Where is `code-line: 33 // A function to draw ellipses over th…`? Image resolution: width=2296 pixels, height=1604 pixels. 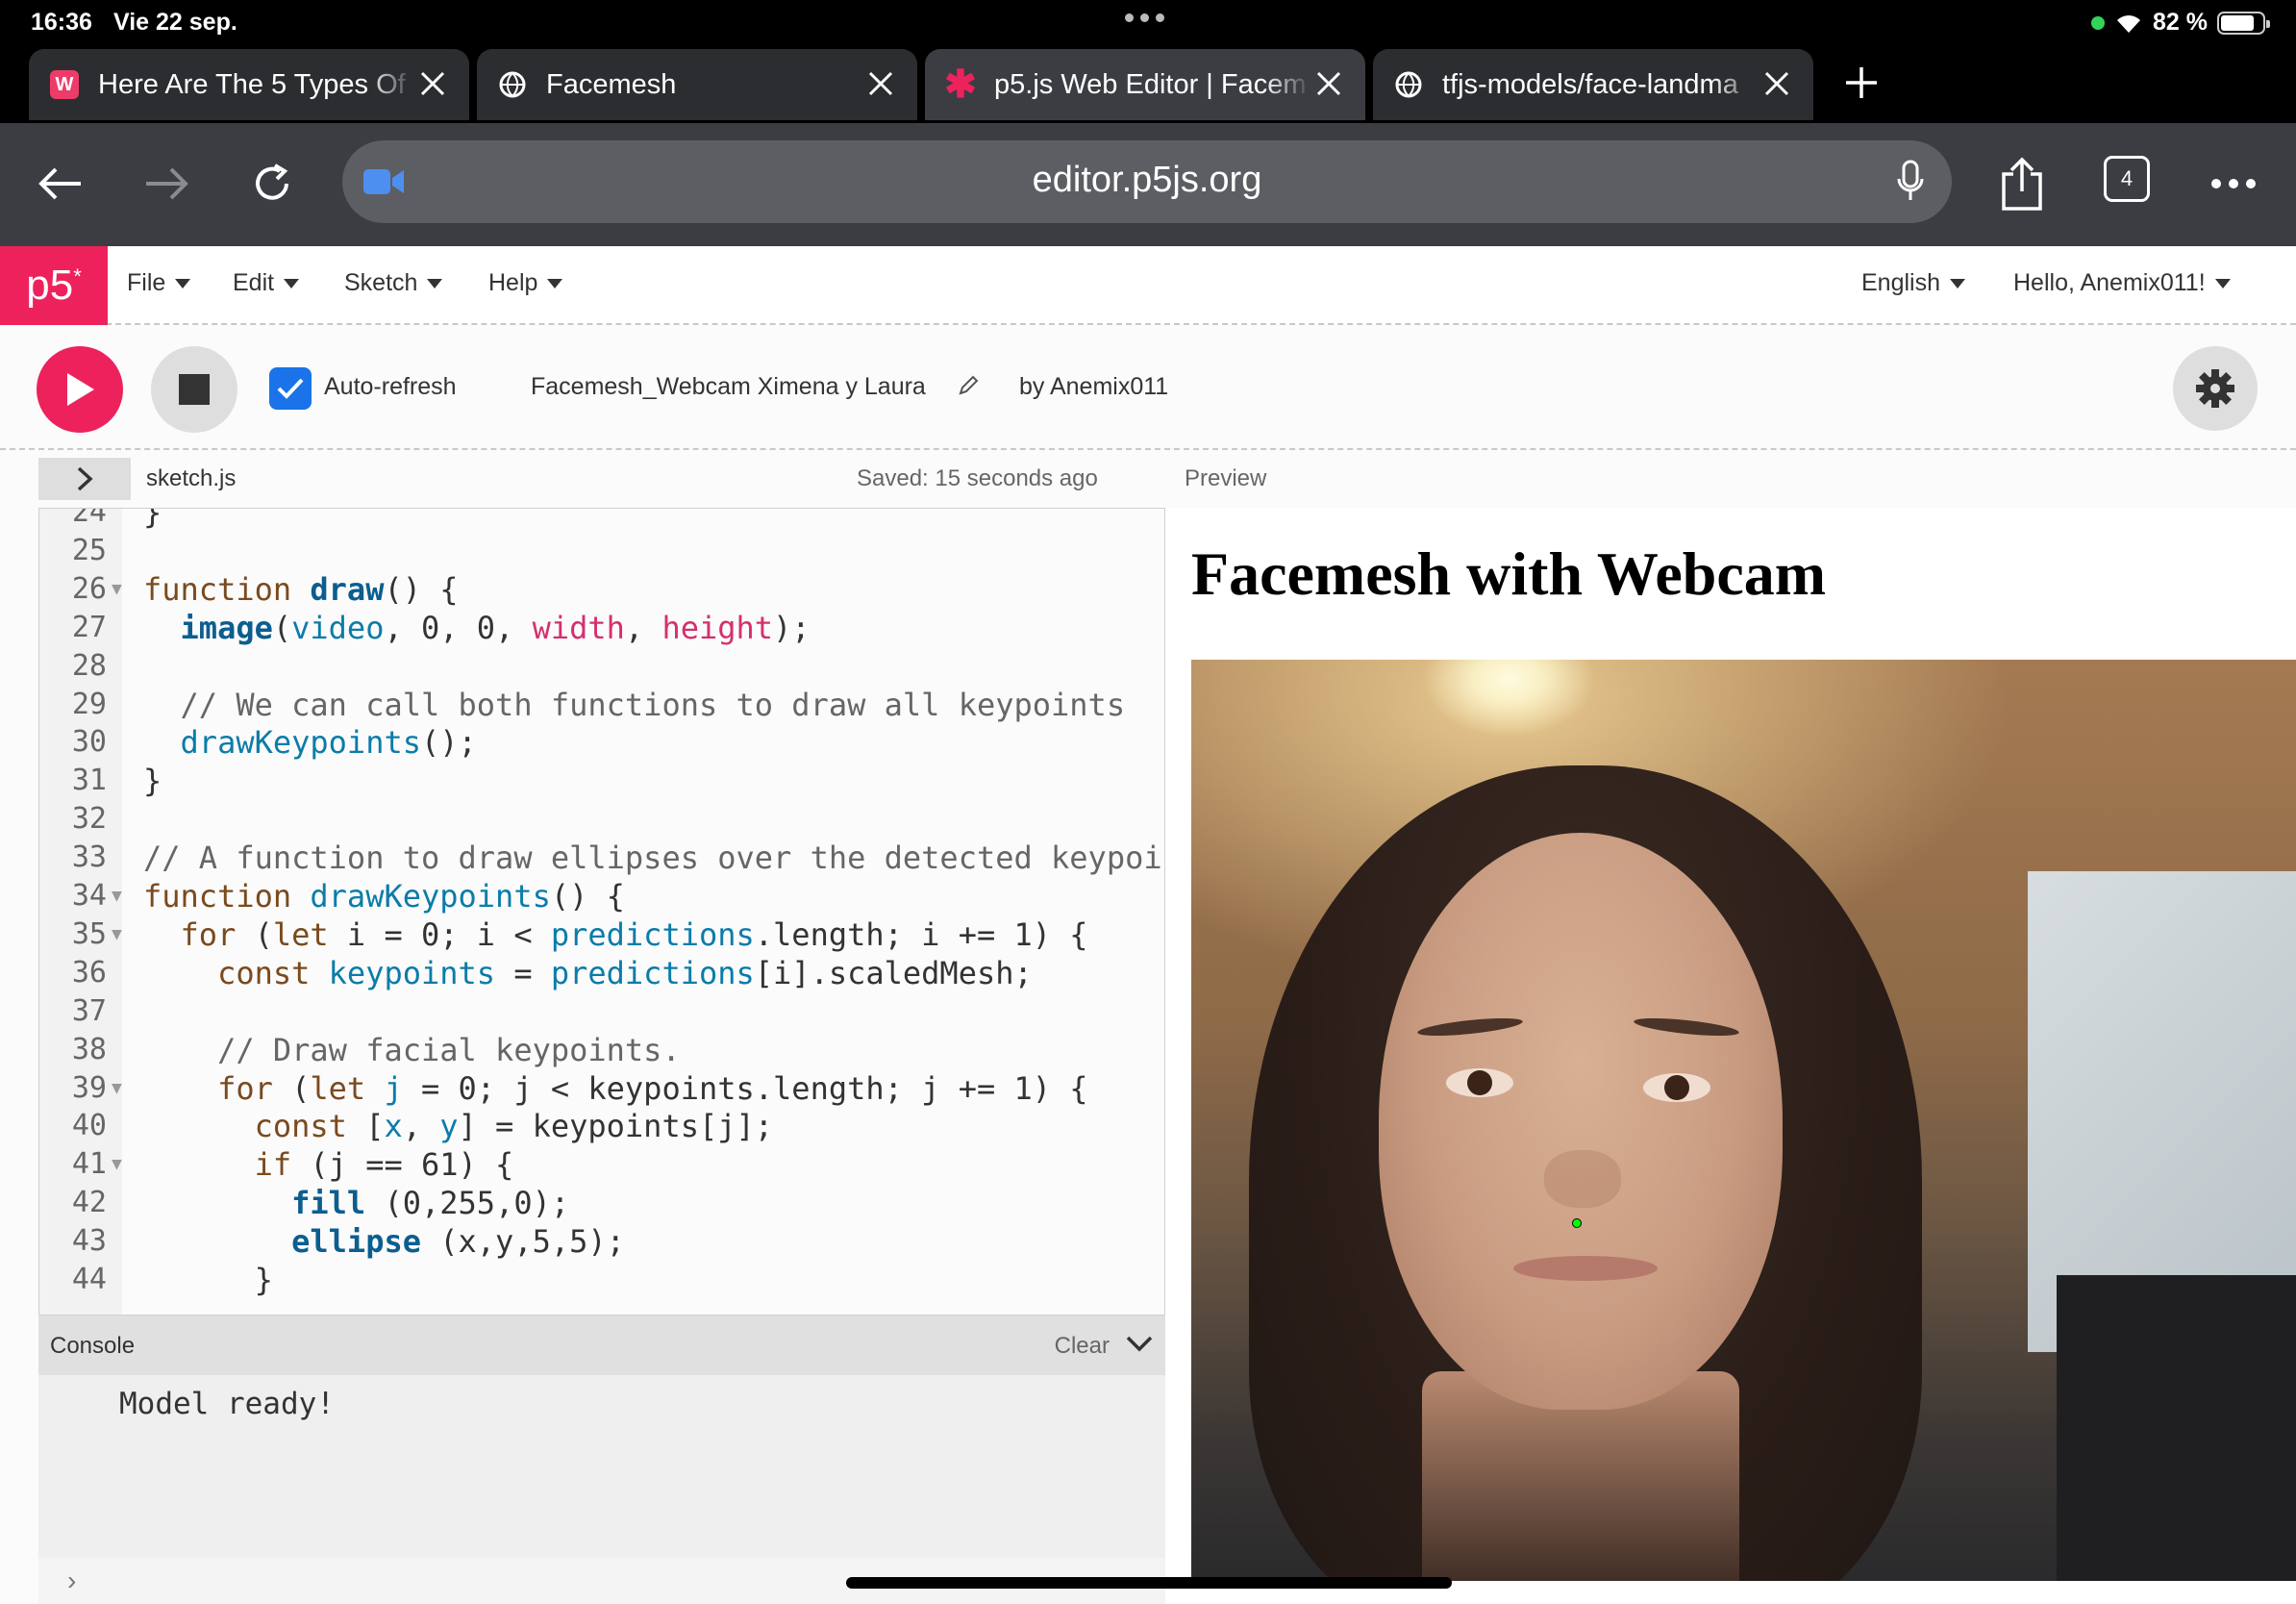 code-line: 33 // A function to draw ellipses over th… is located at coordinates (601, 858).